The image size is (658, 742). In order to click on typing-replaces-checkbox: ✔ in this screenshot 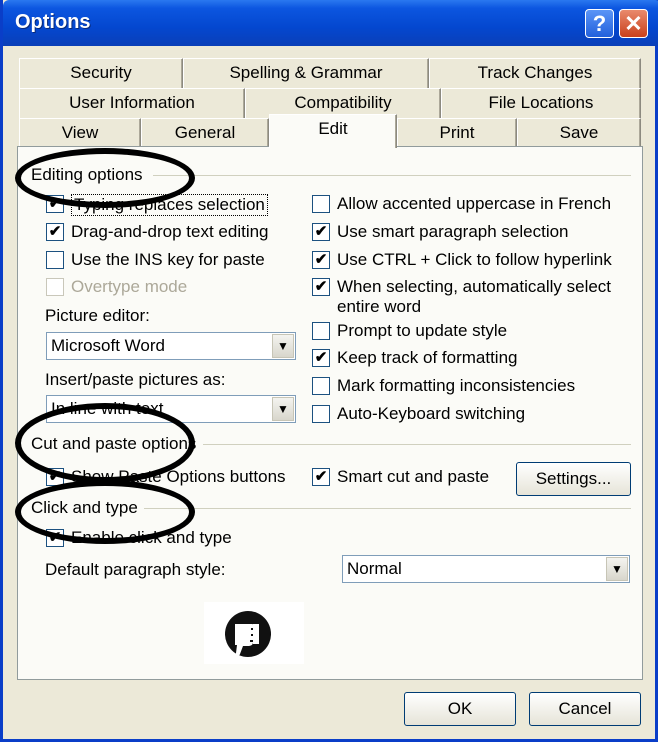, I will do `click(55, 204)`.